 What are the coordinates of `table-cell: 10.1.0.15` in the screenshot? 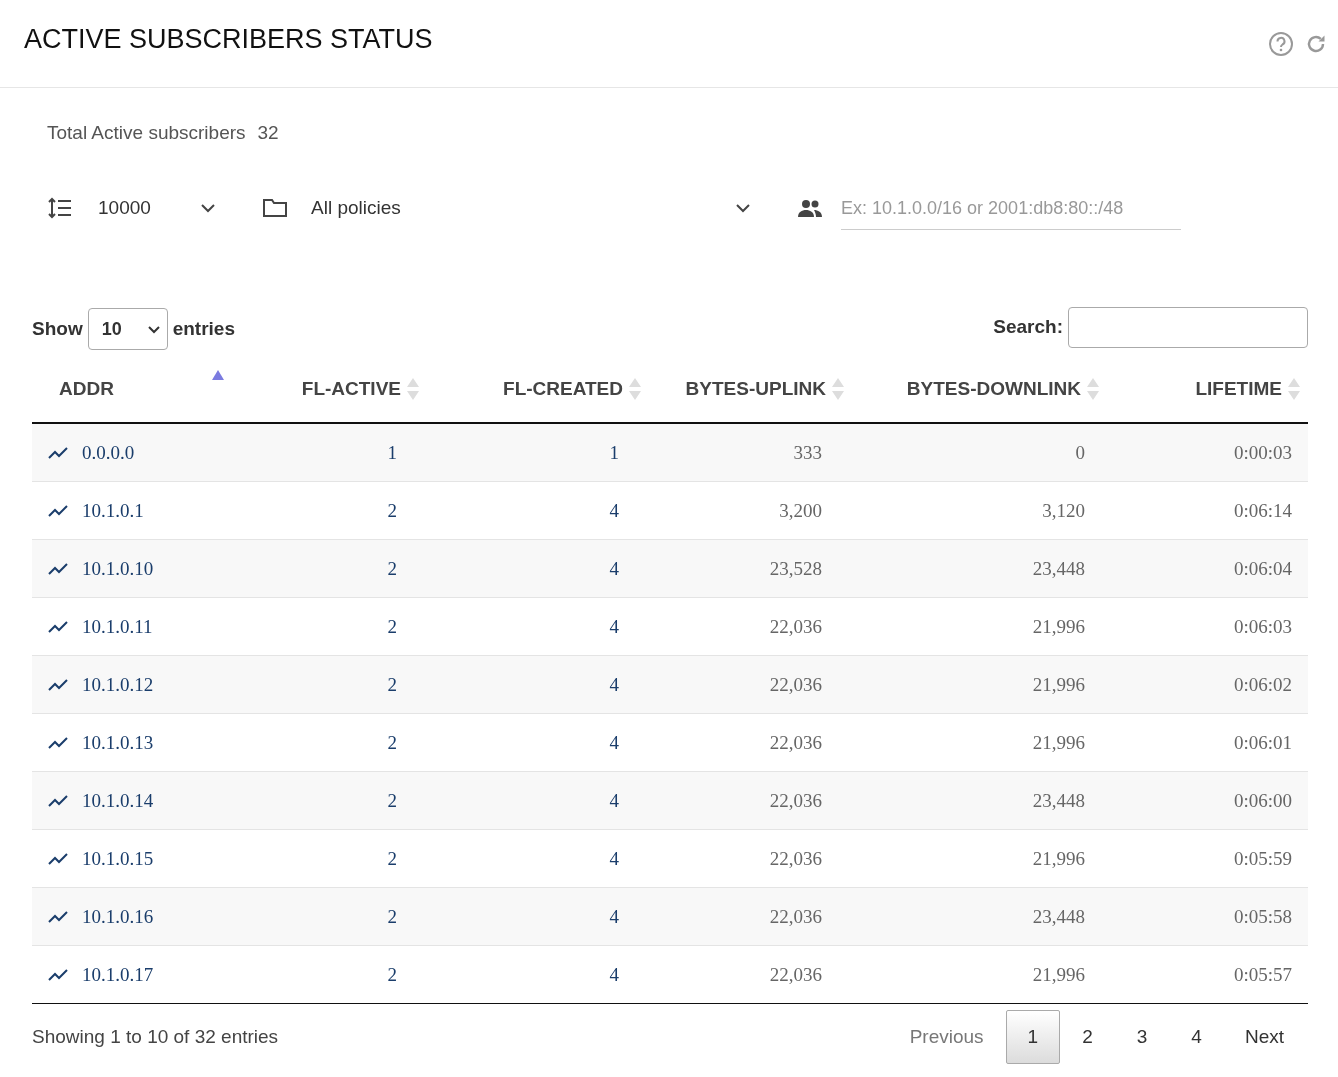 It's located at (118, 858).